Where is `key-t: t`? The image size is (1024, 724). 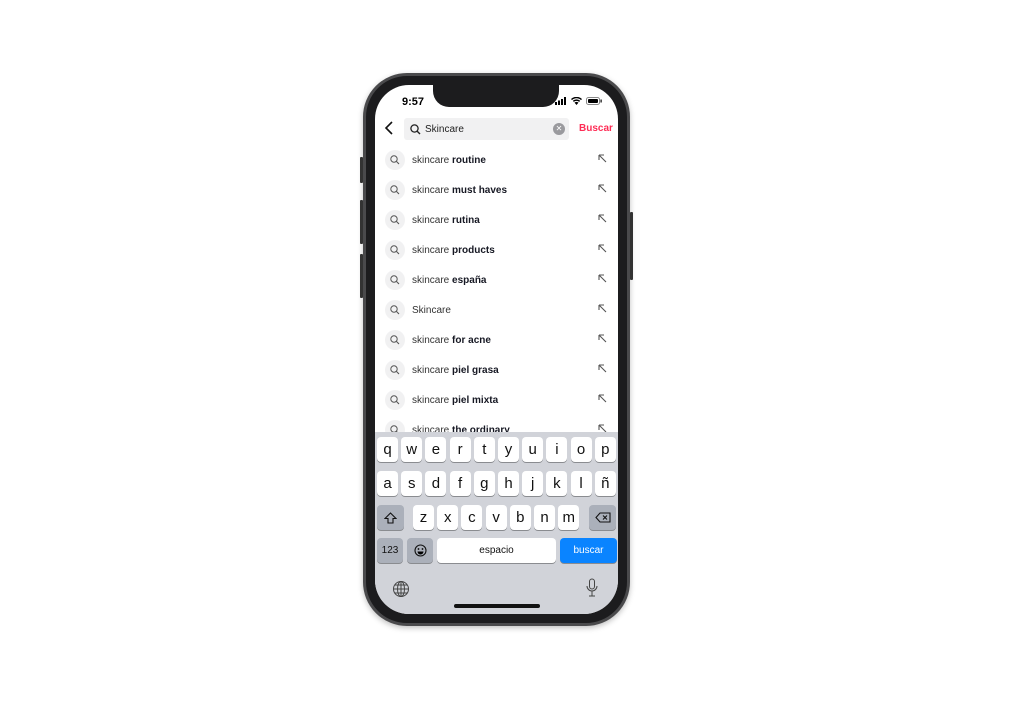
key-t: t is located at coordinates (484, 449).